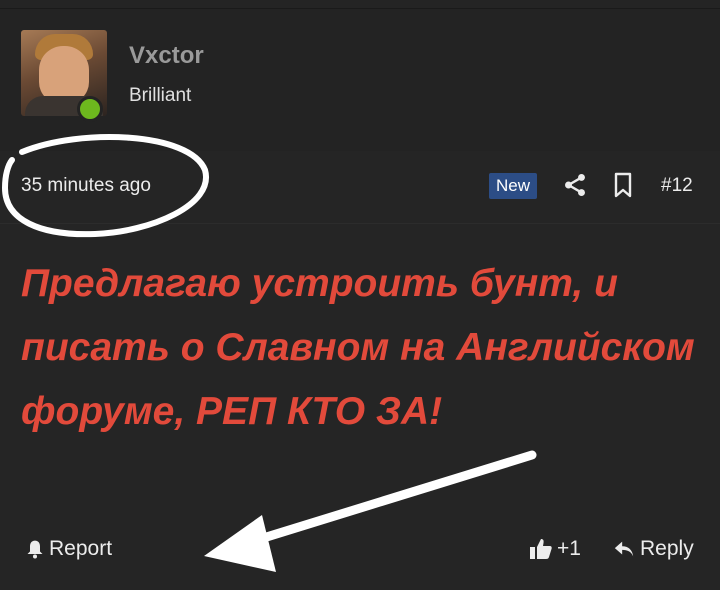 The width and height of the screenshot is (720, 590). Describe the element at coordinates (81, 548) in the screenshot. I see `report-label: Report` at that location.